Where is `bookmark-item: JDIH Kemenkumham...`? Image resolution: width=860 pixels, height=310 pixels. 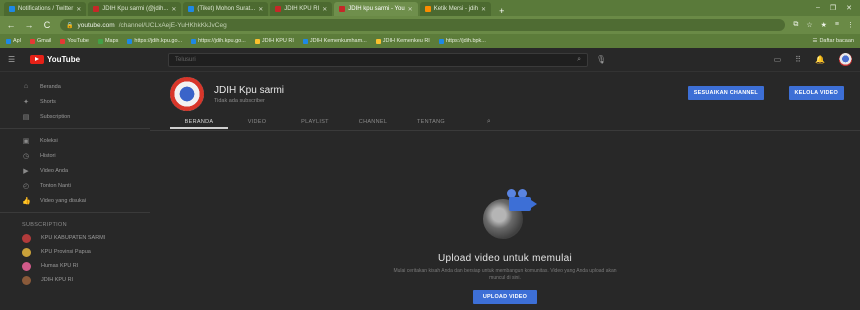 bookmark-item: JDIH Kemenkumham... is located at coordinates (334, 41).